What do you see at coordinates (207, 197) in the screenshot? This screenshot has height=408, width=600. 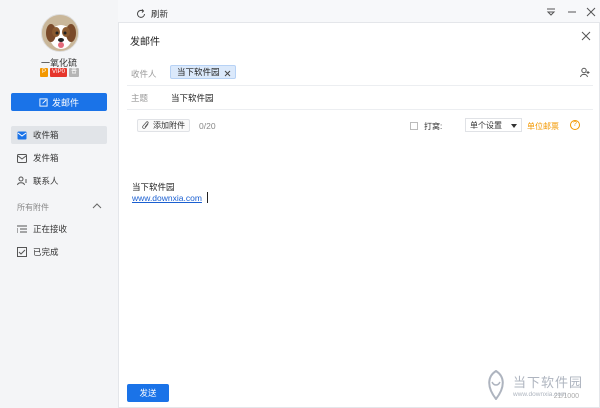 I see `text-caret` at bounding box center [207, 197].